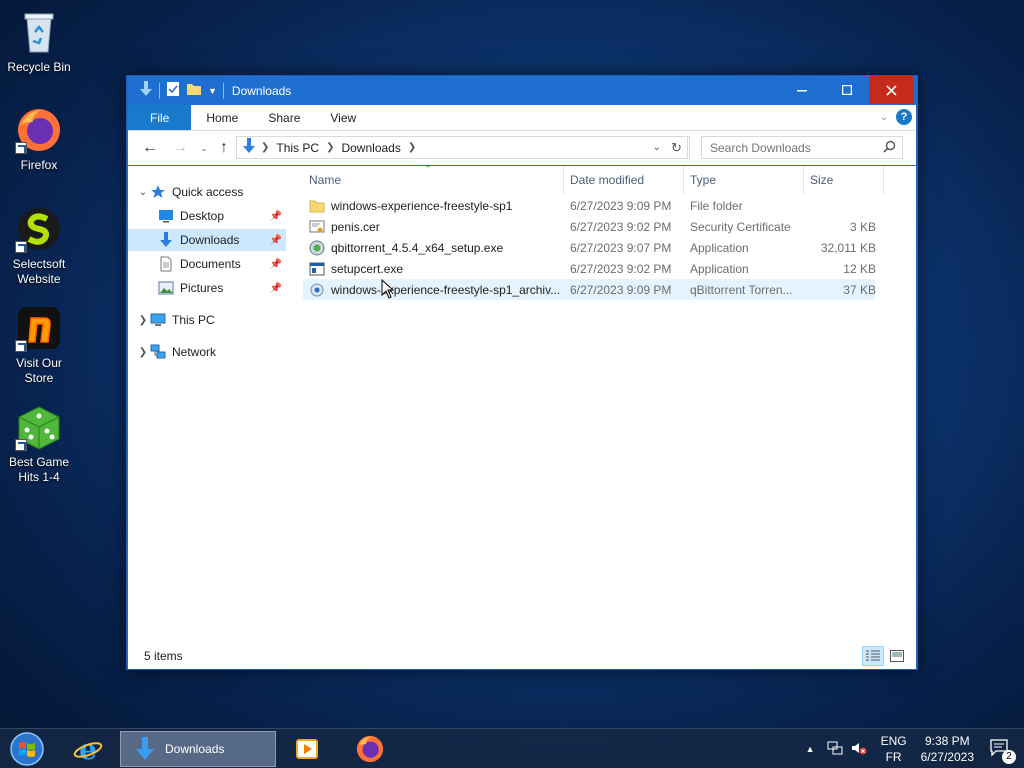 The width and height of the screenshot is (1024, 768). What do you see at coordinates (388, 290) in the screenshot?
I see `mouse-cursor-icon` at bounding box center [388, 290].